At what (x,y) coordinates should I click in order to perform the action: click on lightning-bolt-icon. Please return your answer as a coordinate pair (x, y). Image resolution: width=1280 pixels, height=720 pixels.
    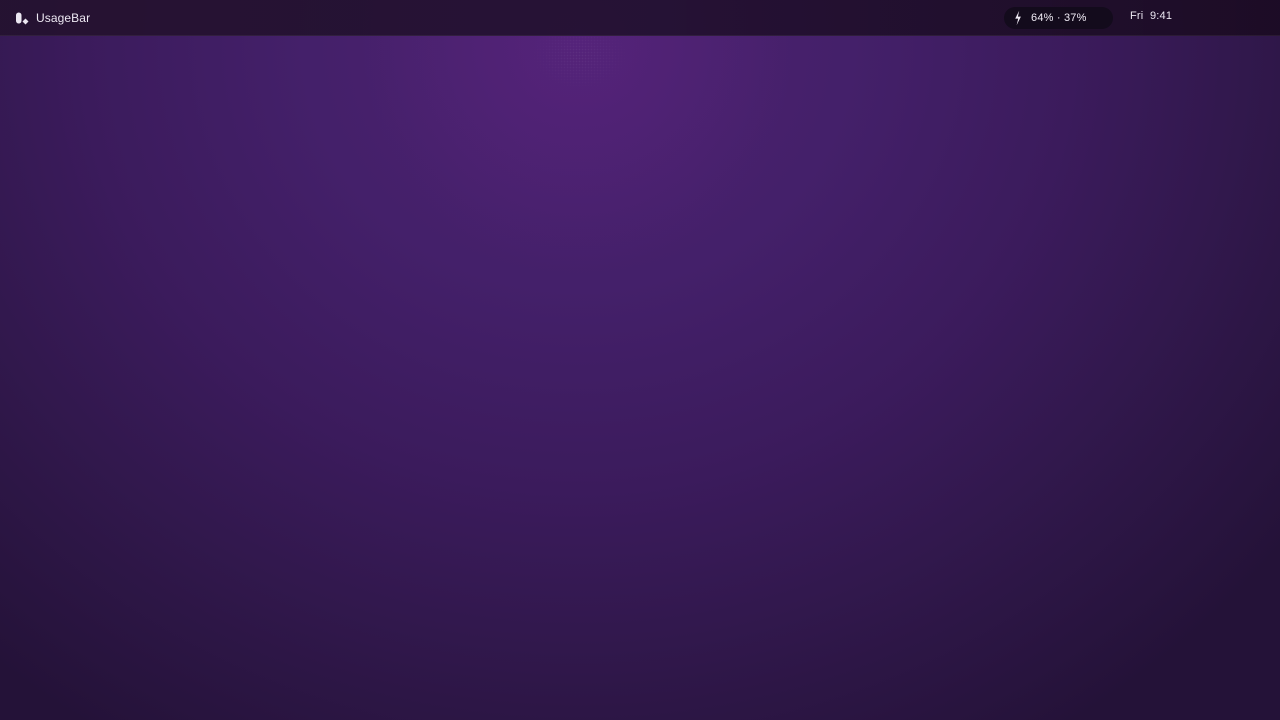
    Looking at the image, I should click on (1018, 18).